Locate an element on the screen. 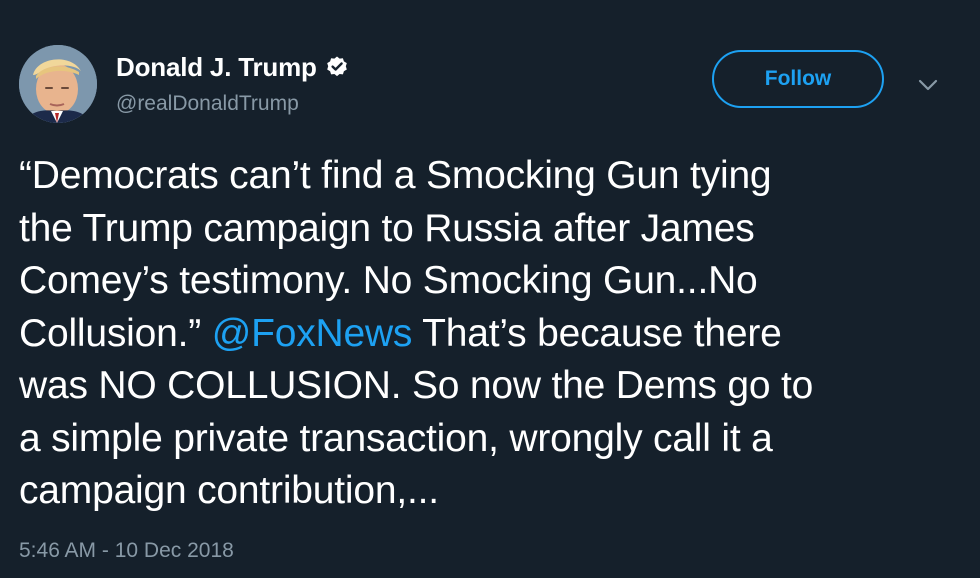 This screenshot has height=578, width=980. avatar-image is located at coordinates (58, 84).